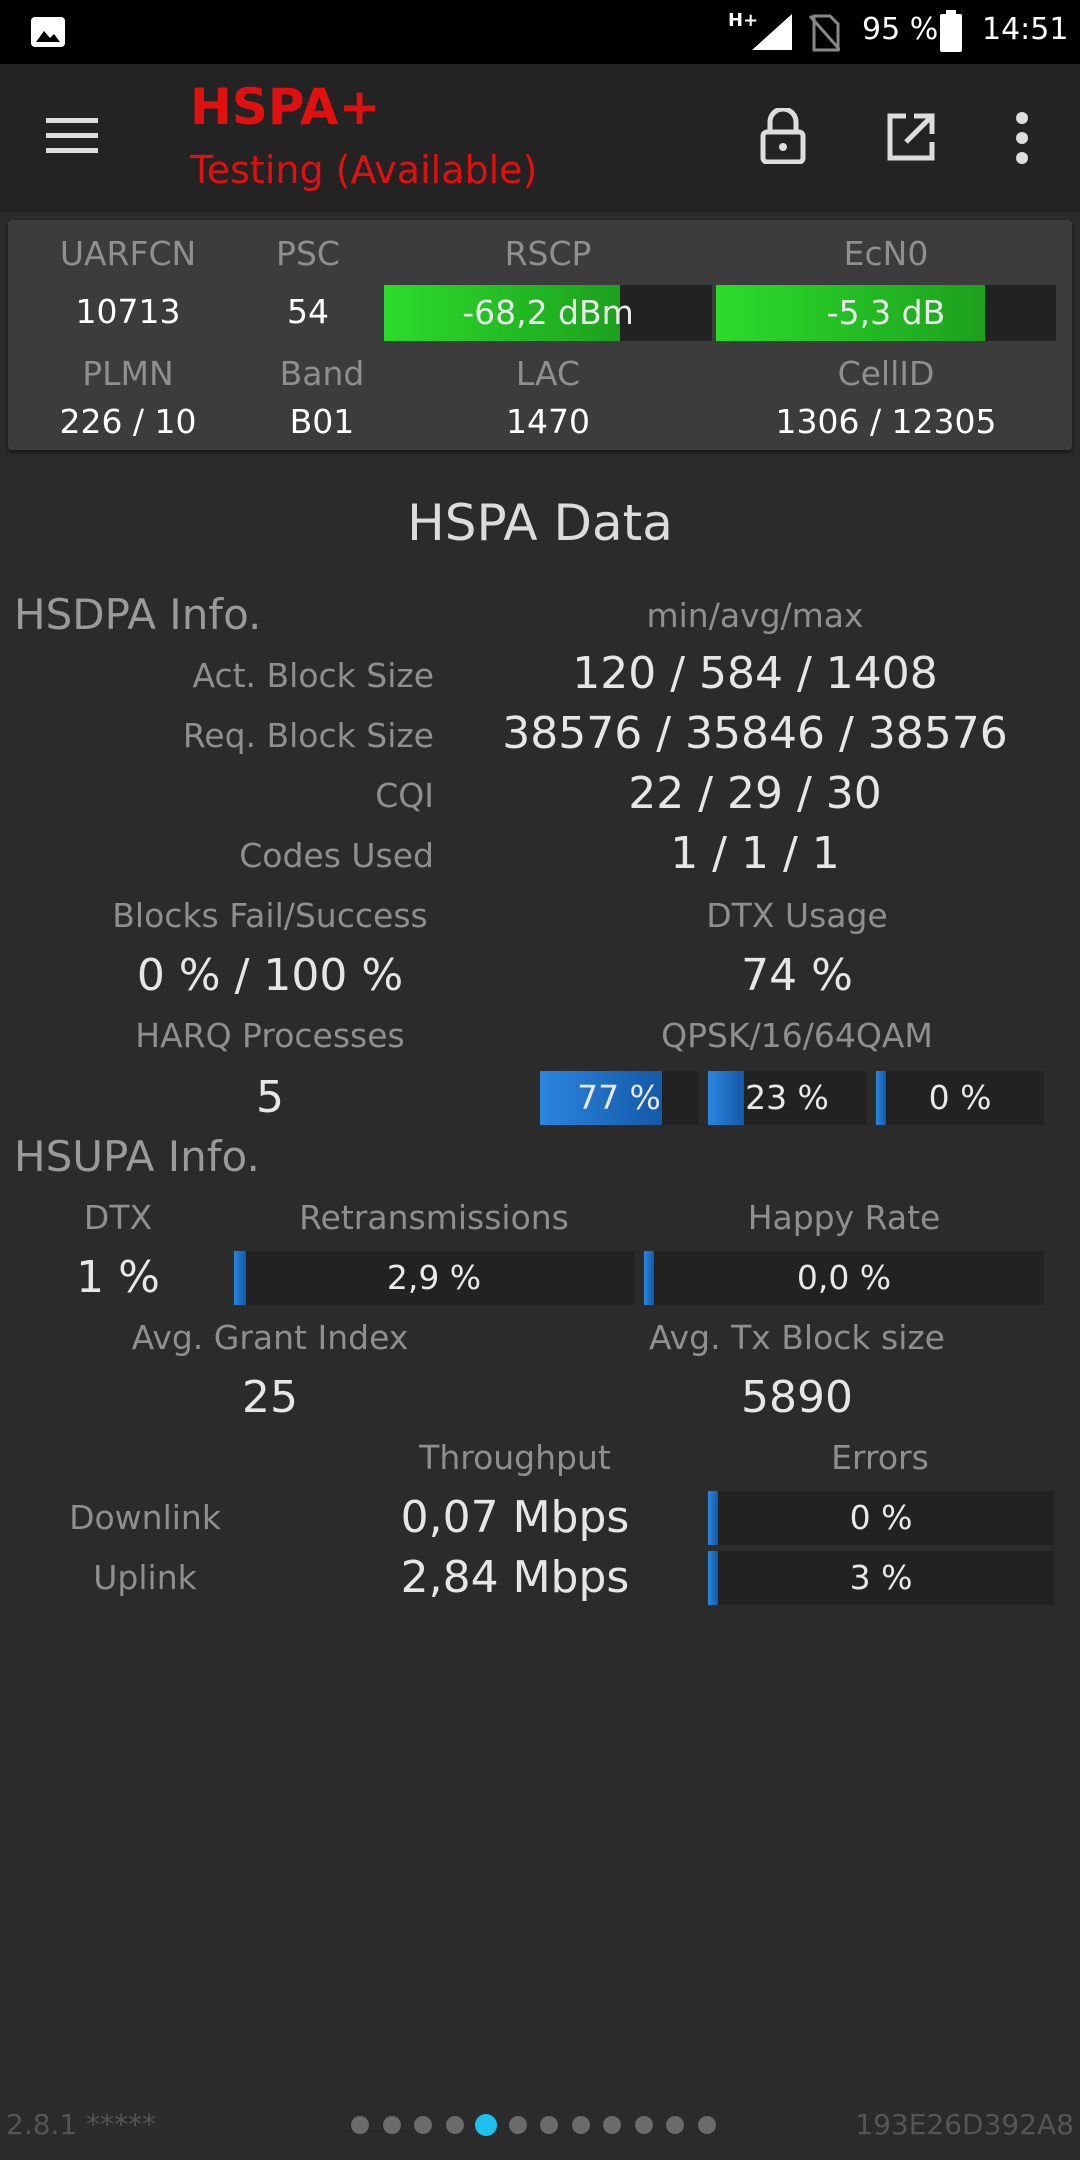 Image resolution: width=1080 pixels, height=2160 pixels. I want to click on downlink-errors-bar: 0 %, so click(881, 1518).